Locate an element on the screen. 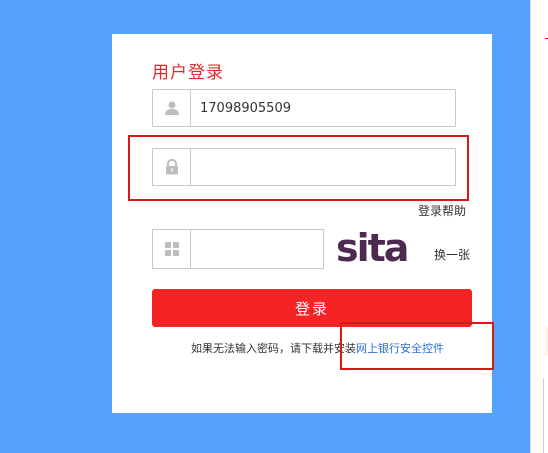  login-help-link: 登录帮助 is located at coordinates (442, 210).